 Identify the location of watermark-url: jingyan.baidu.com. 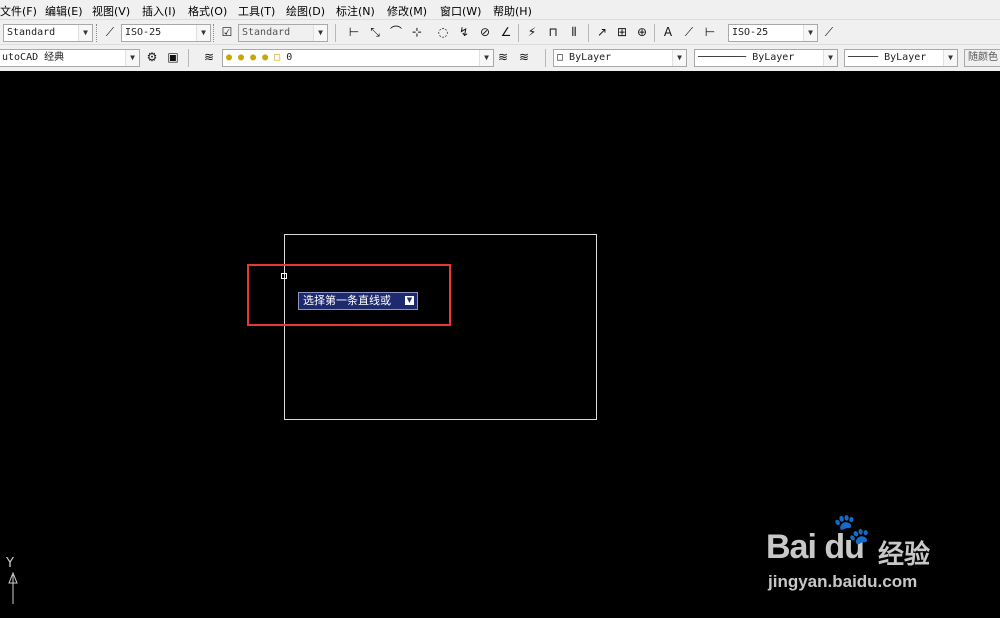
(843, 581).